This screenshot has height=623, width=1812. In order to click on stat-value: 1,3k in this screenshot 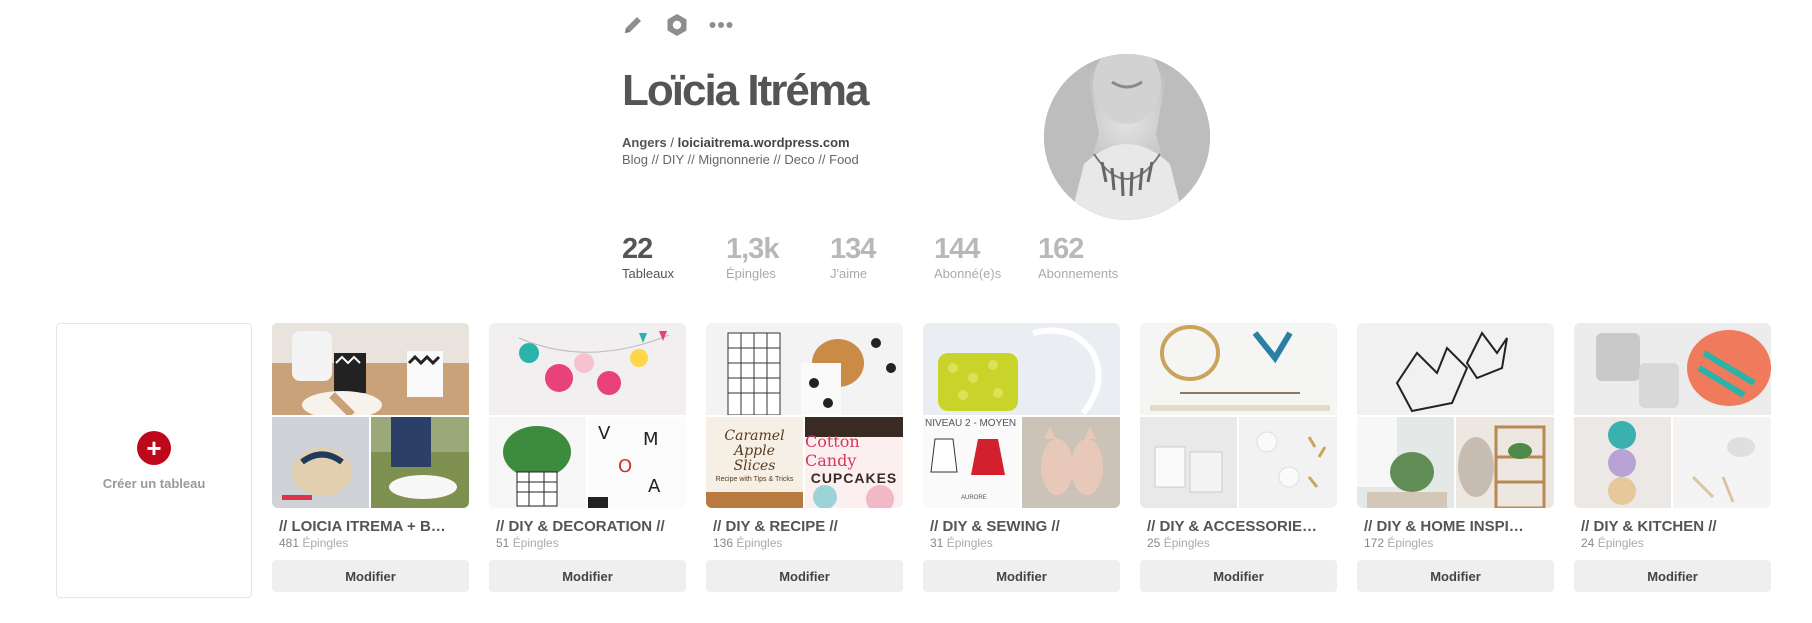, I will do `click(752, 249)`.